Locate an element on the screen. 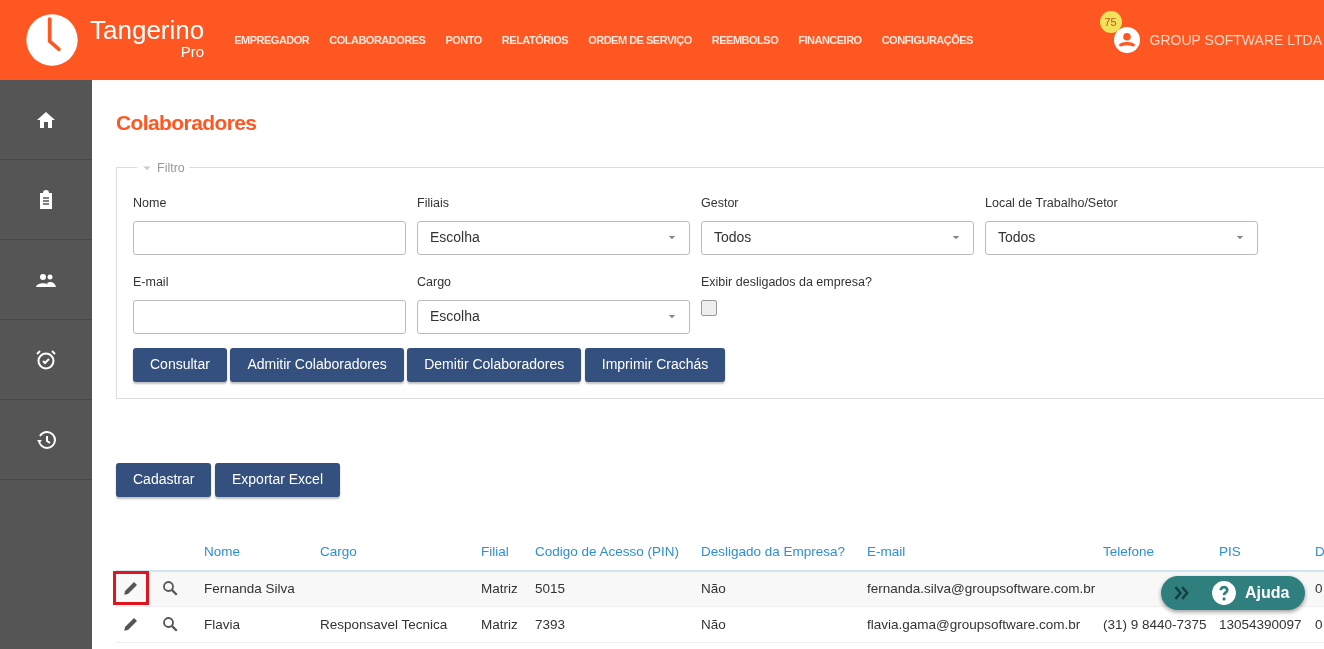 Image resolution: width=1324 pixels, height=649 pixels. table-cell: Responsavel Tecnica is located at coordinates (384, 624).